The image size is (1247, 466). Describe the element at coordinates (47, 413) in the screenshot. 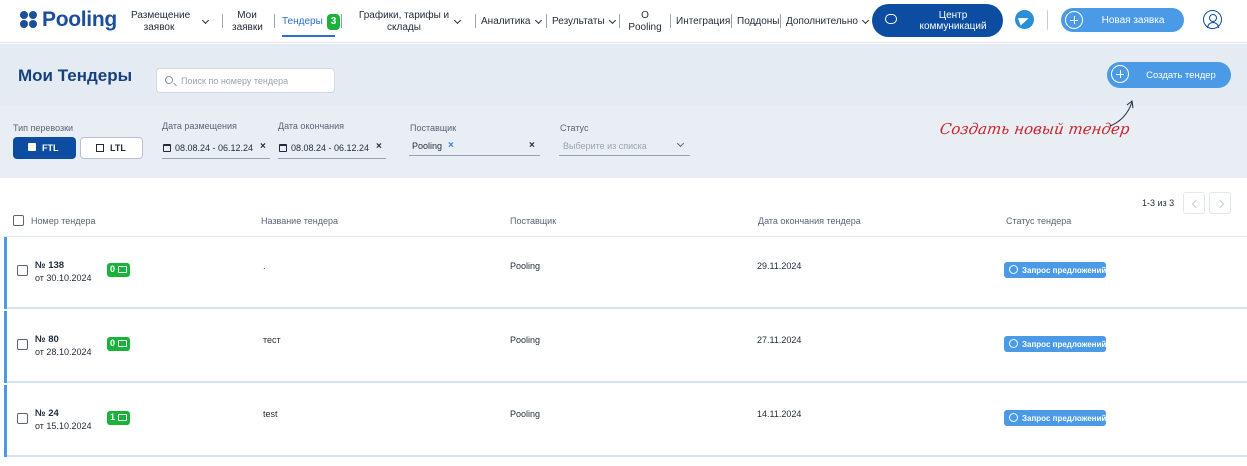

I see `tender-number: № 24` at that location.